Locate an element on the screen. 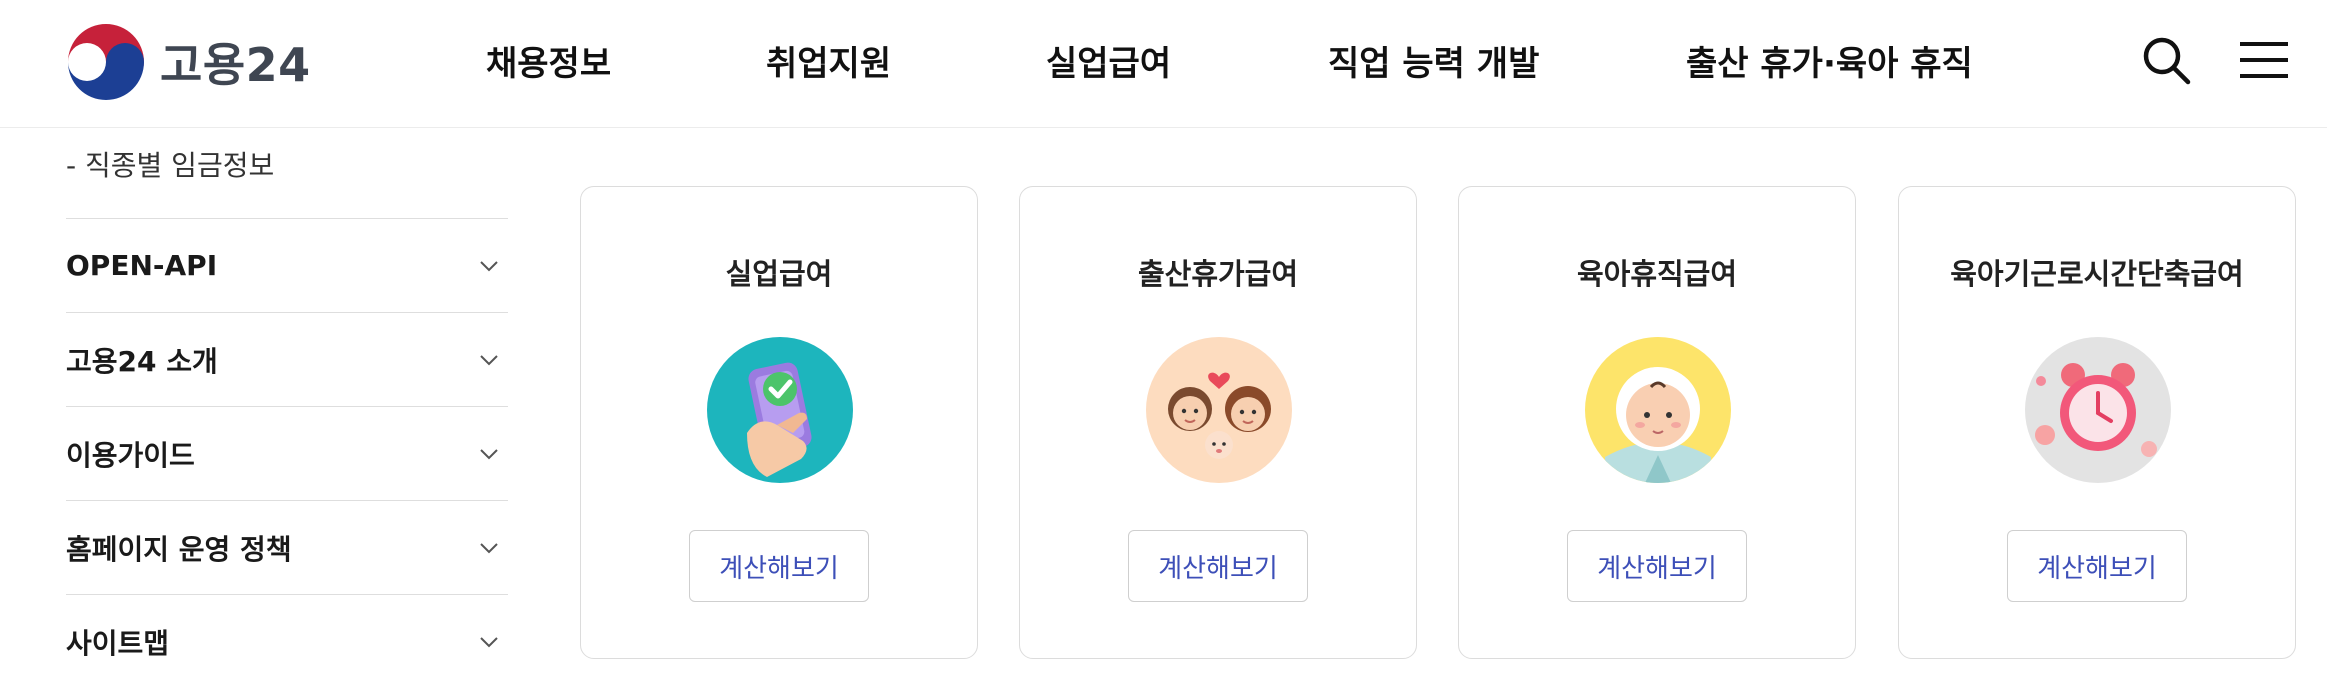 The image size is (2327, 685). calc-card-reduced-hours: 육아기근로시간단축급여 계산해보기 is located at coordinates (2097, 422).